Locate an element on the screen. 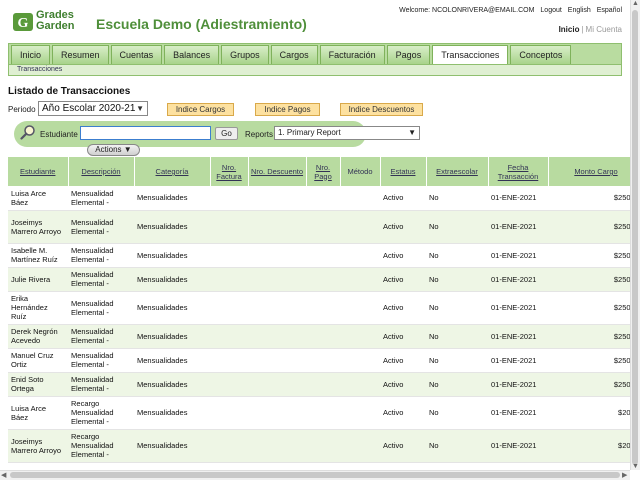  go-button: Go is located at coordinates (226, 133).